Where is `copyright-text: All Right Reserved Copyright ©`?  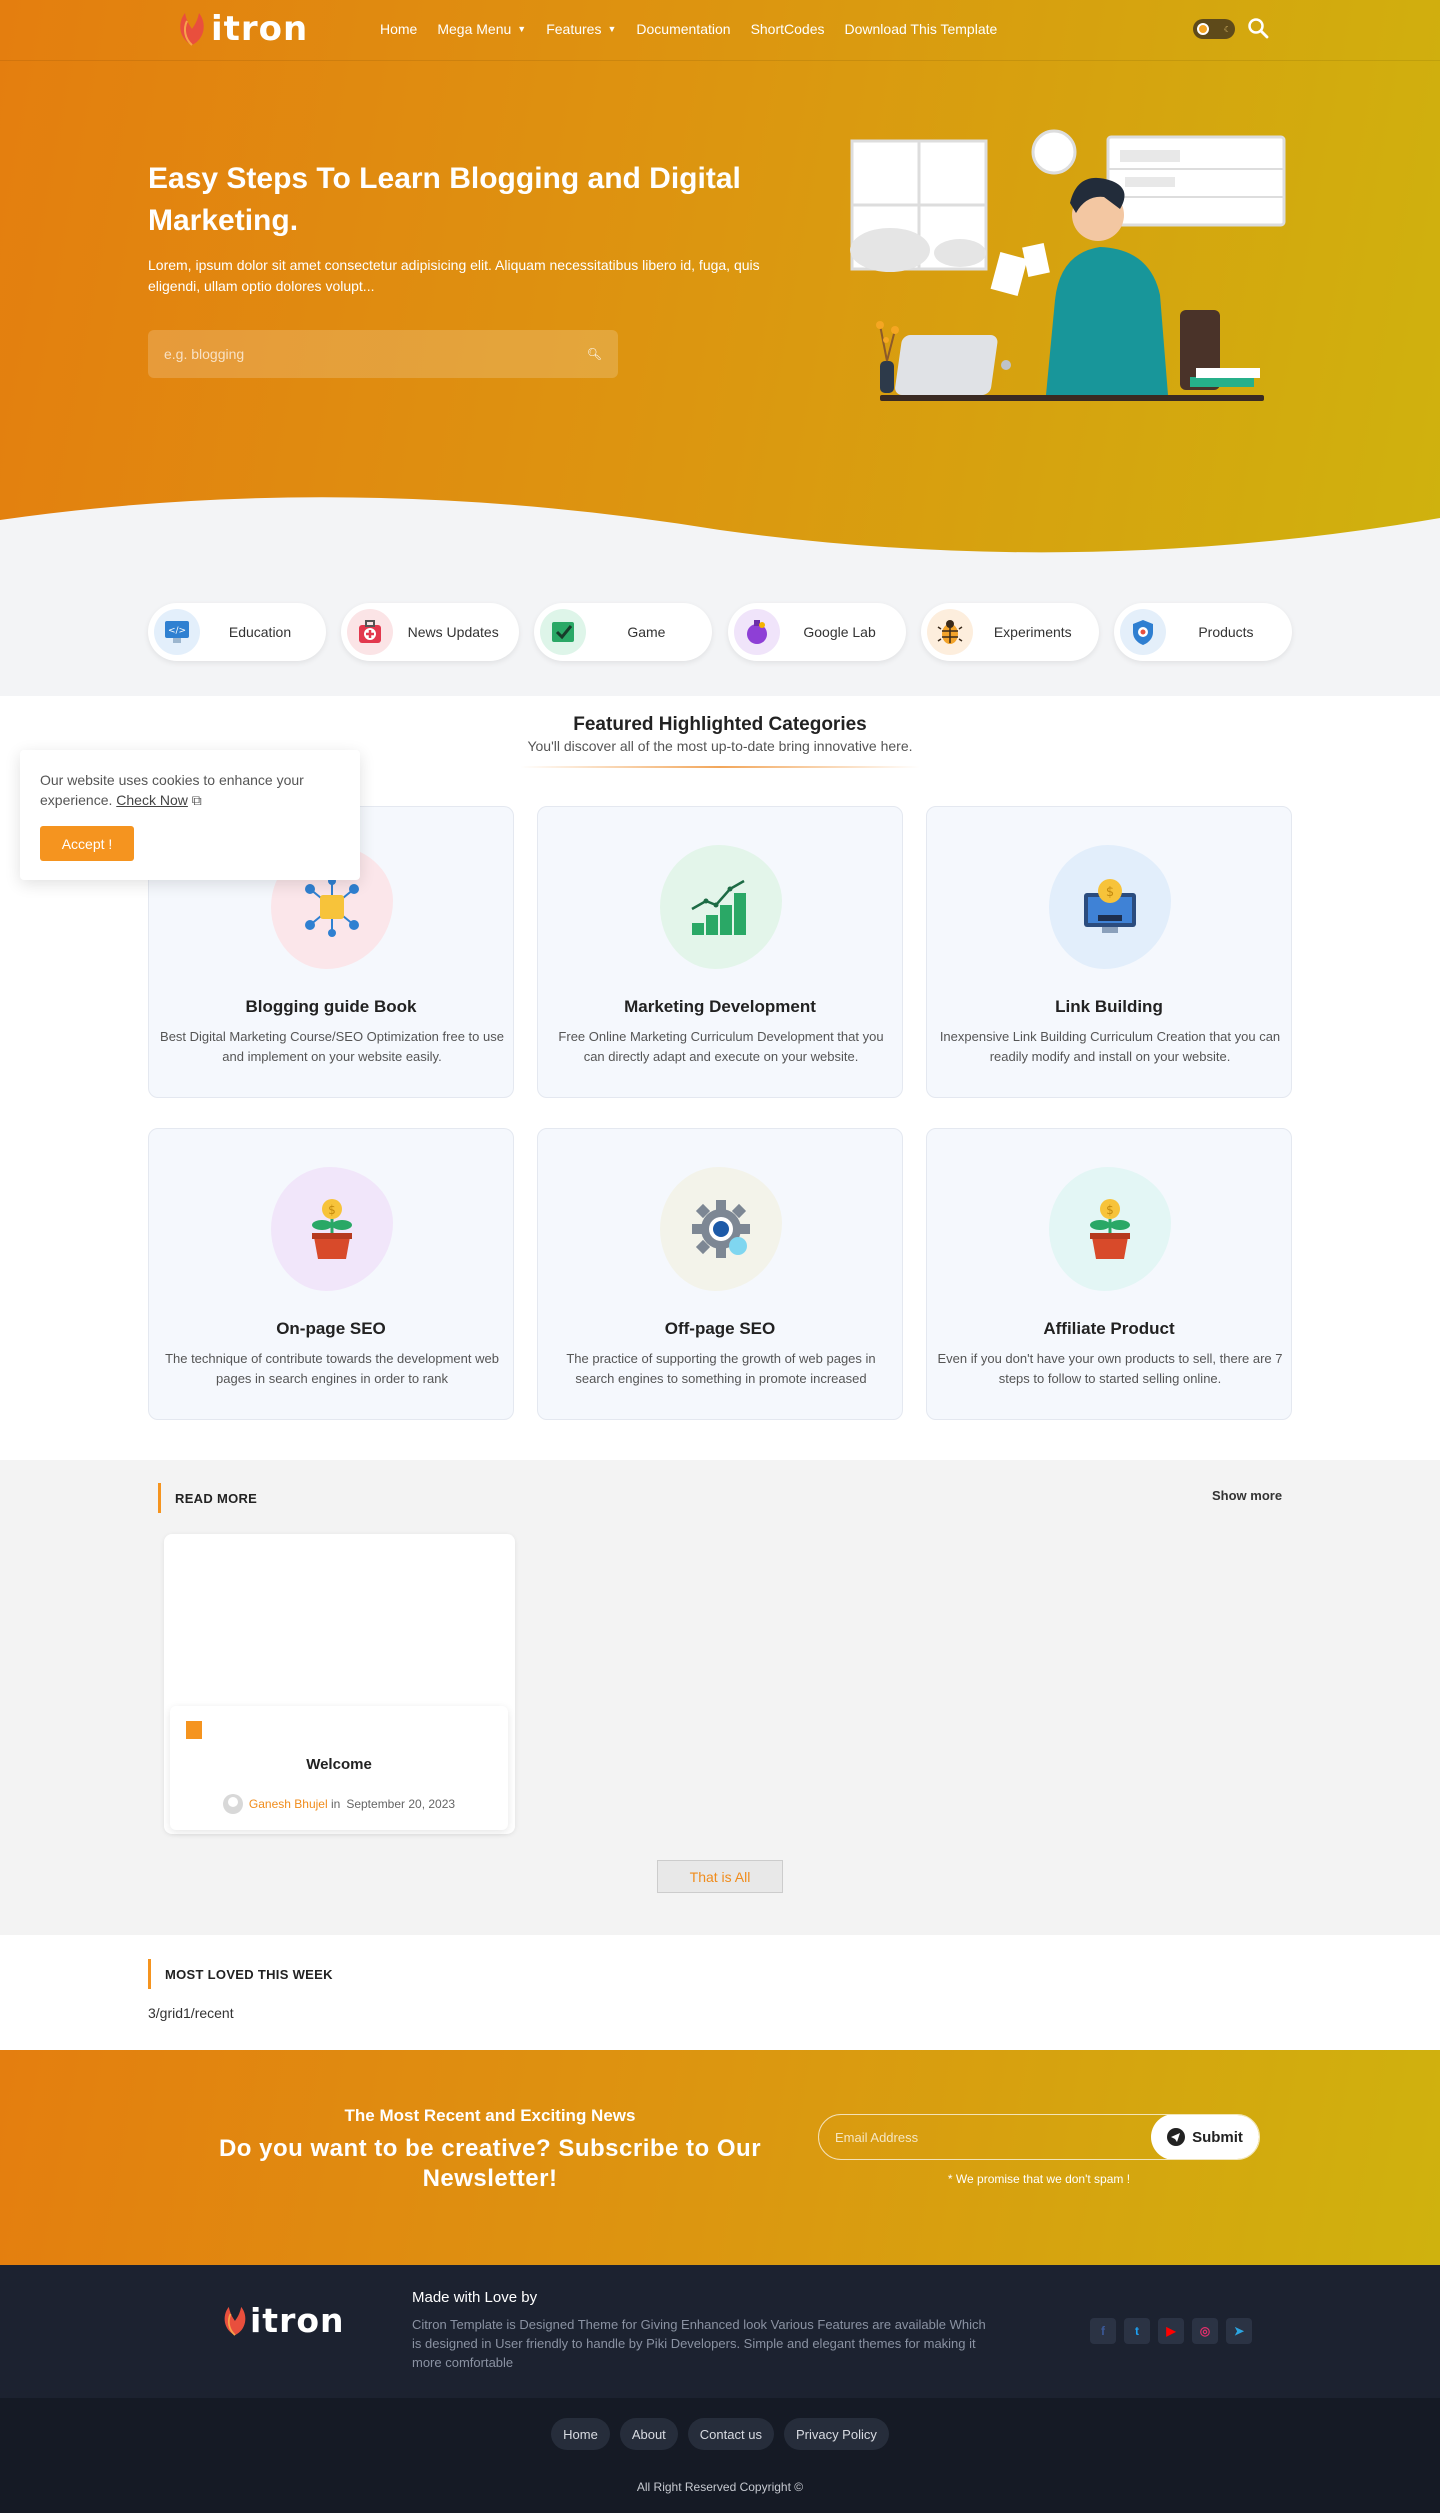 copyright-text: All Right Reserved Copyright © is located at coordinates (720, 2487).